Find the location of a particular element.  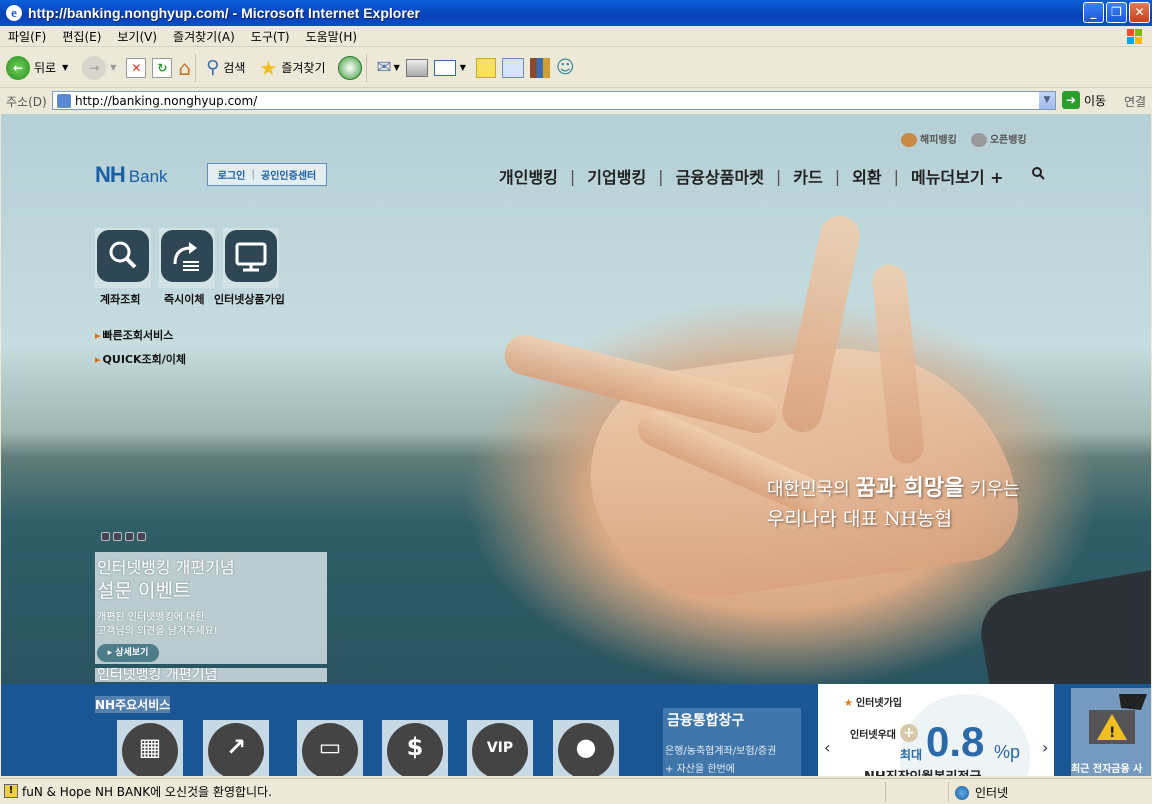

stop-button: ✕ is located at coordinates (136, 68).